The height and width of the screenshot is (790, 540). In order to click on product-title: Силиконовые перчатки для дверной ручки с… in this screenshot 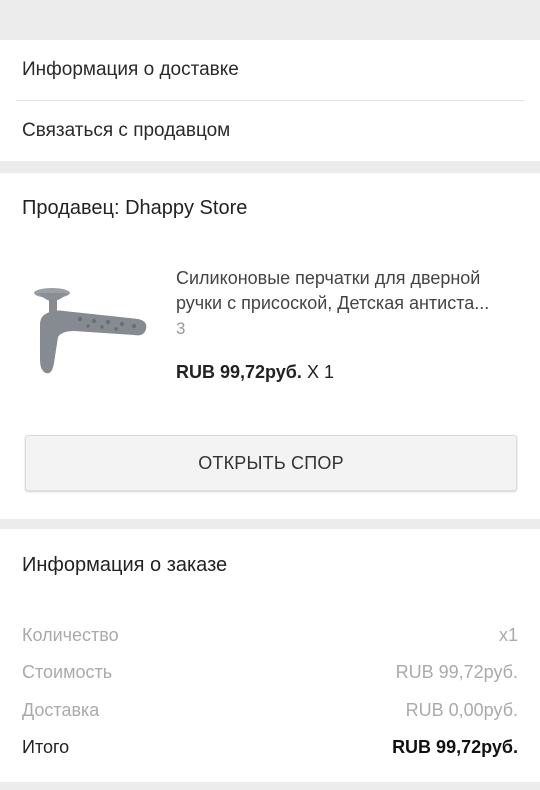, I will do `click(348, 291)`.